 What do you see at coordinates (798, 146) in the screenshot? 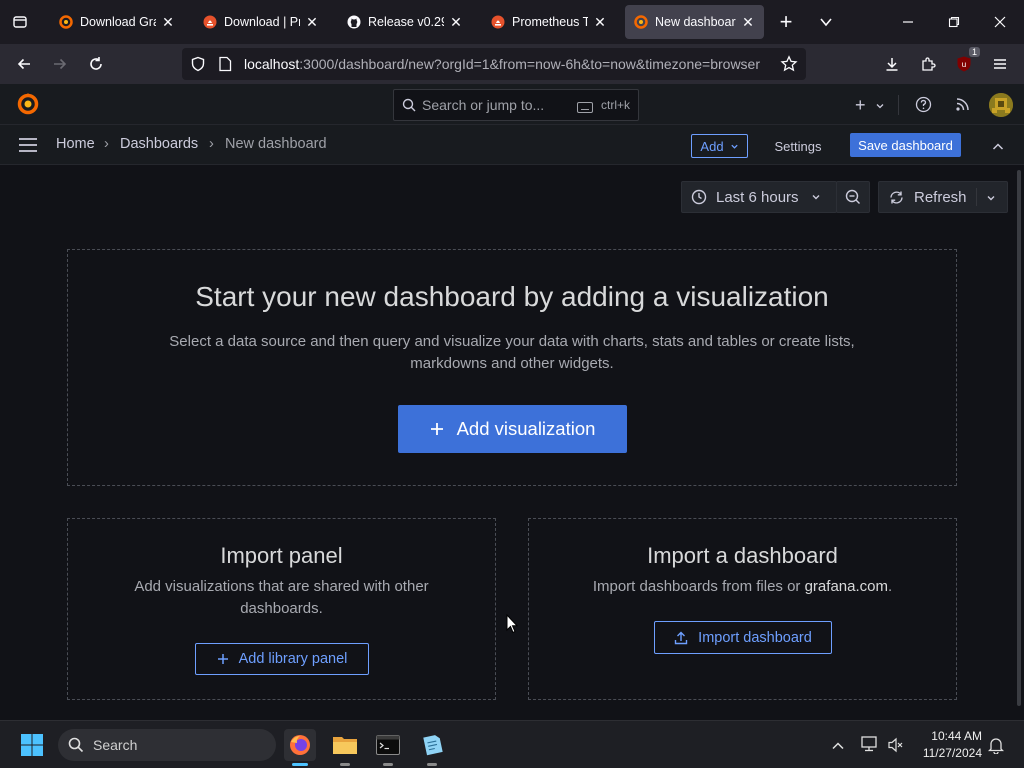
I see `settings-button: Settings` at bounding box center [798, 146].